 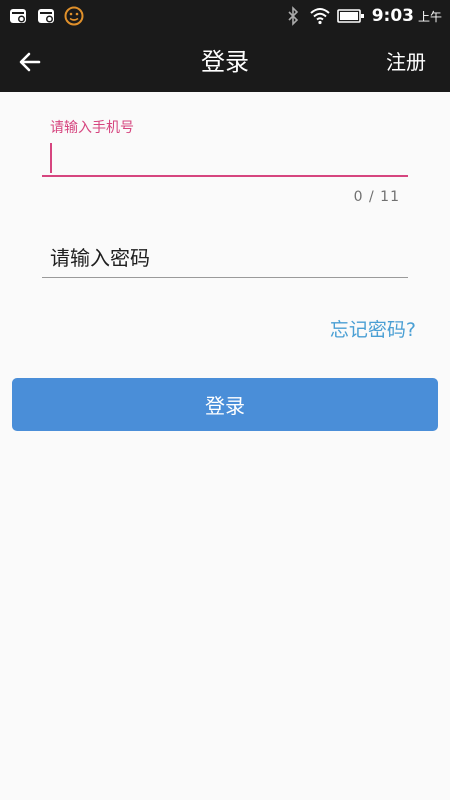 What do you see at coordinates (392, 16) in the screenshot?
I see `status-time: 9:03` at bounding box center [392, 16].